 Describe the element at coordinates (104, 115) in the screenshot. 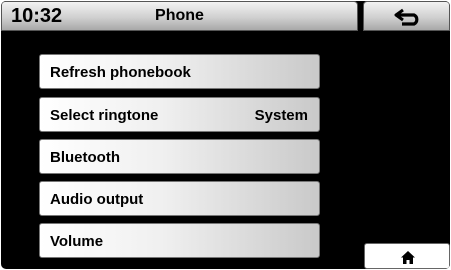

I see `menu-item-label: Select ringtone` at that location.